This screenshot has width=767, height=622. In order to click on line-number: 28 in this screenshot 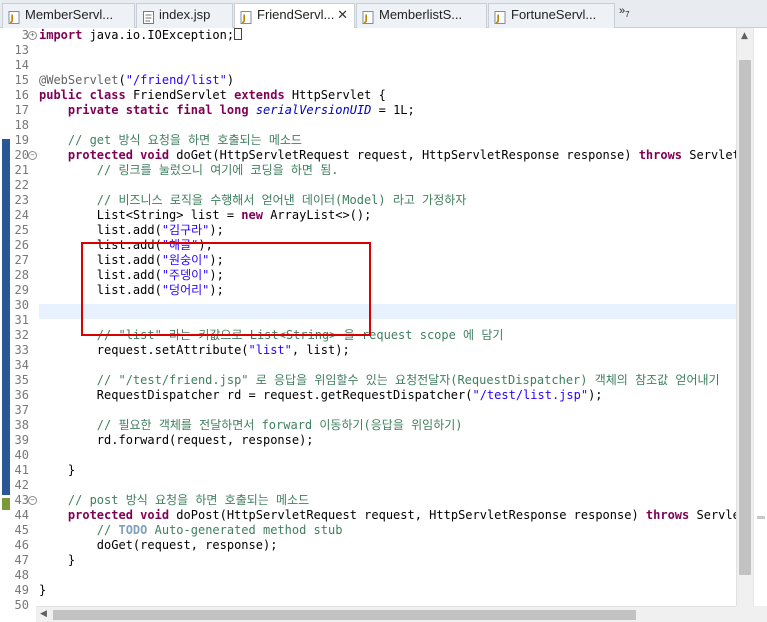, I will do `click(21, 275)`.